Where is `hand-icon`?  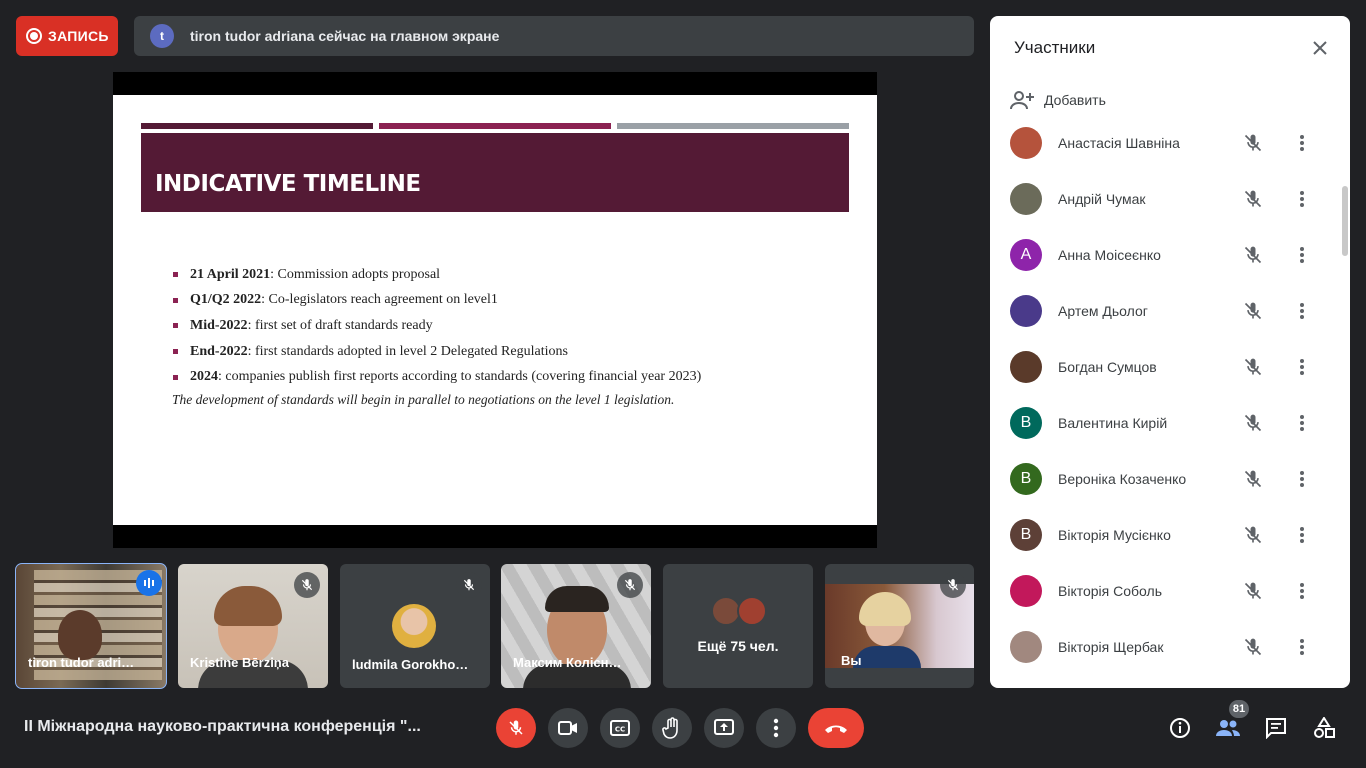
hand-icon is located at coordinates (670, 728).